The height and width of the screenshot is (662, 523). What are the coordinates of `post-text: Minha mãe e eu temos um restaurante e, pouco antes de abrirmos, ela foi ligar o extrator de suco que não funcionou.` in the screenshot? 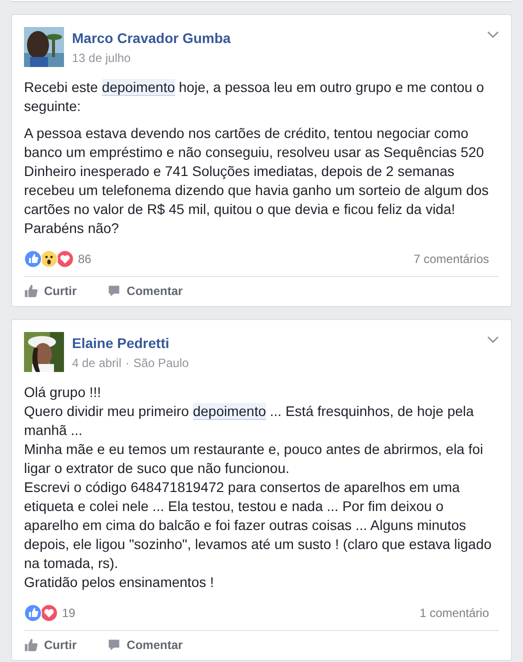 It's located at (254, 459).